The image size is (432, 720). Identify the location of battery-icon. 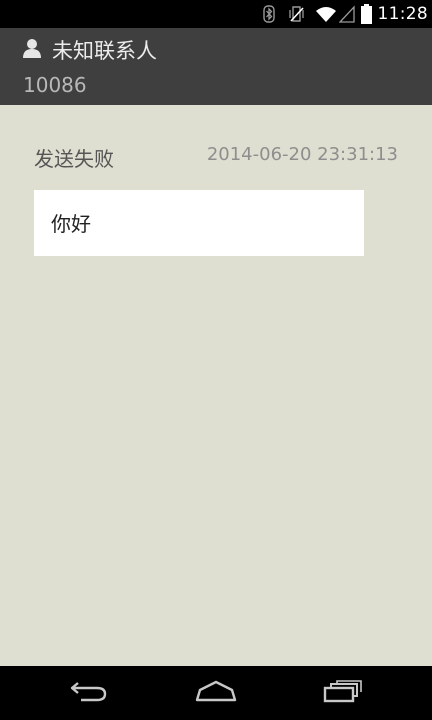
(366, 14).